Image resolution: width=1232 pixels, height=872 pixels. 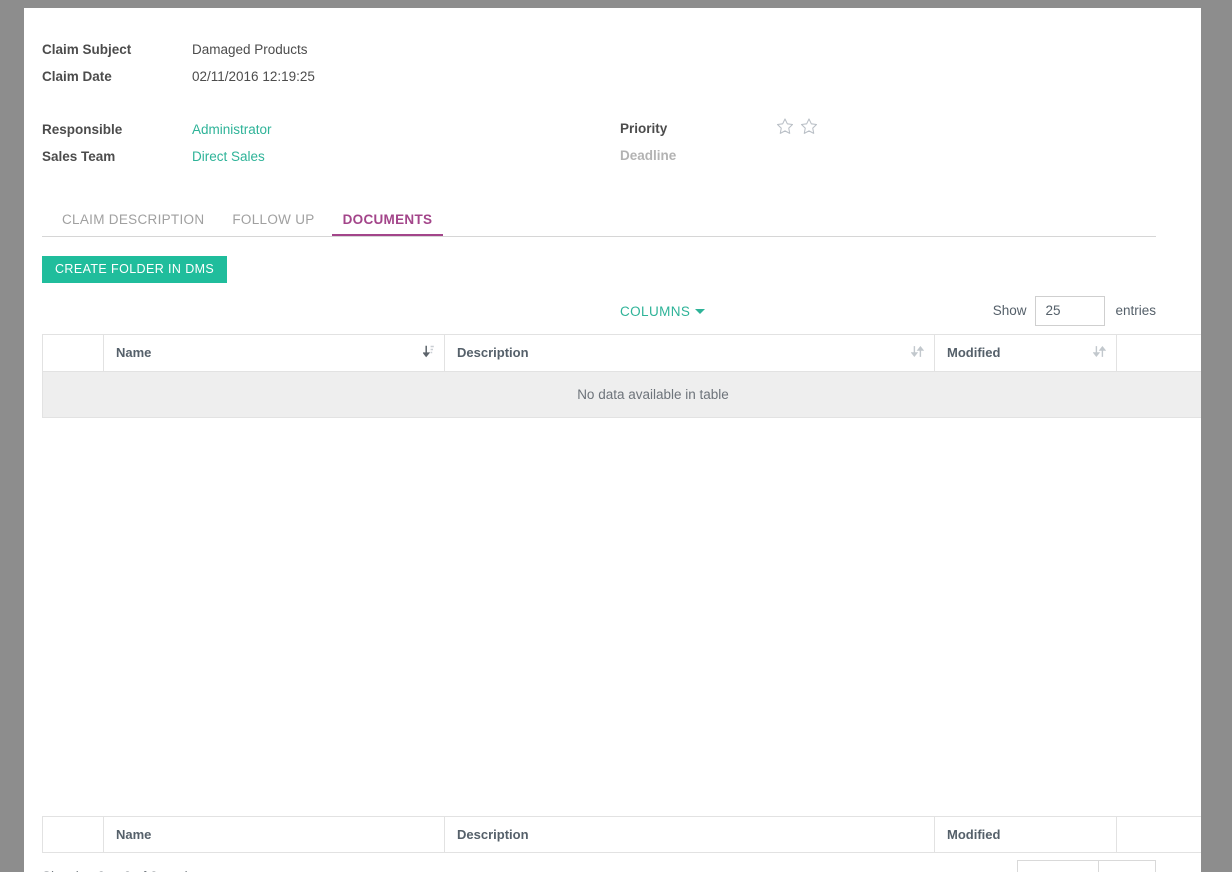 I want to click on field-group-divider, so click(x=331, y=108).